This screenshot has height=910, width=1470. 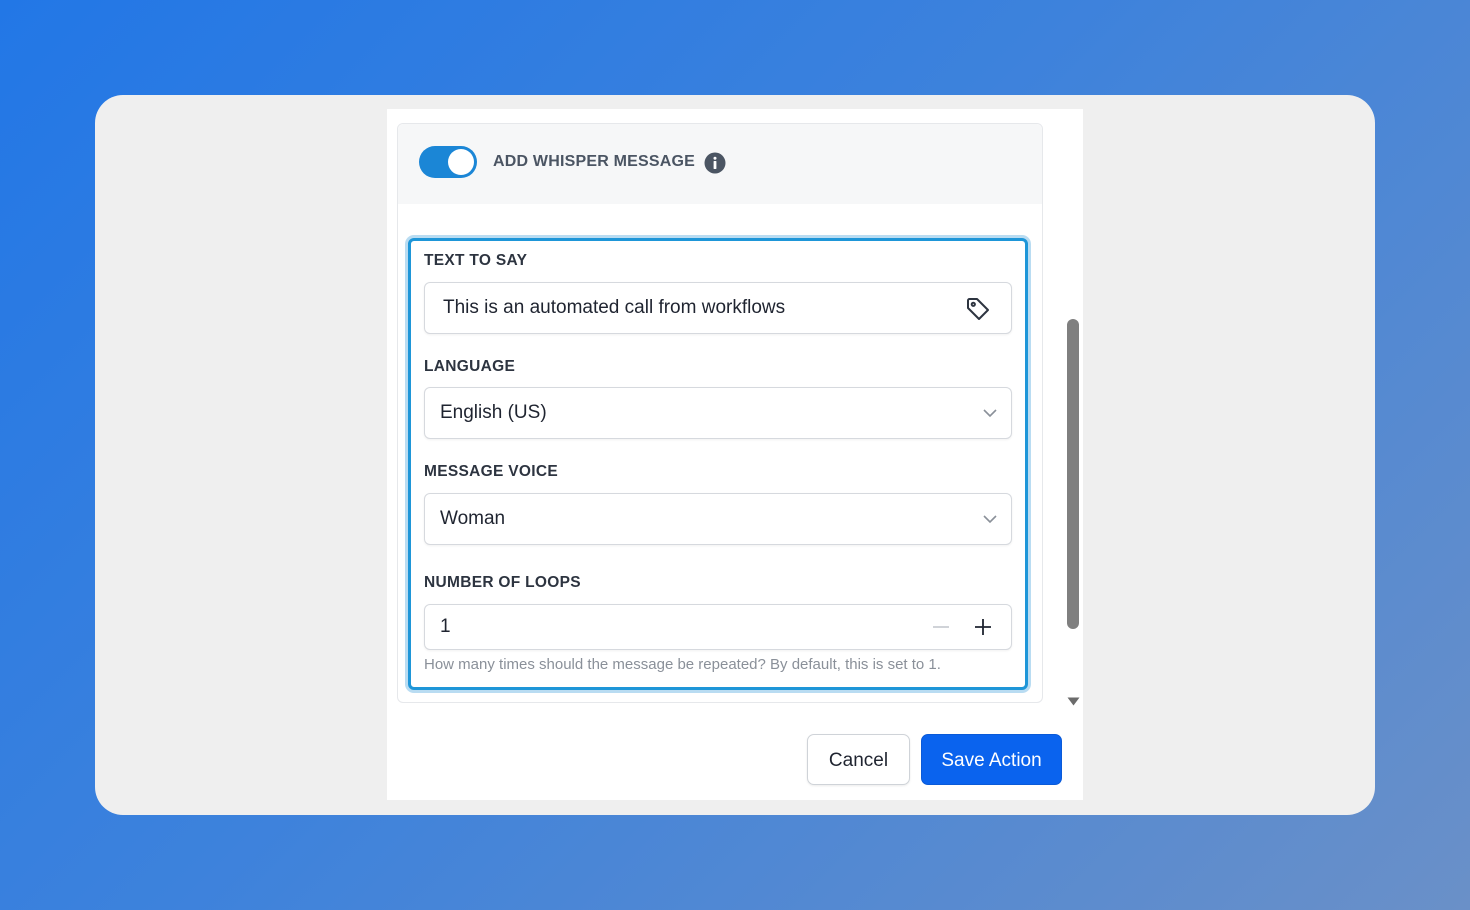 What do you see at coordinates (614, 307) in the screenshot?
I see `text-to-say-value: This is an automated call from workflows` at bounding box center [614, 307].